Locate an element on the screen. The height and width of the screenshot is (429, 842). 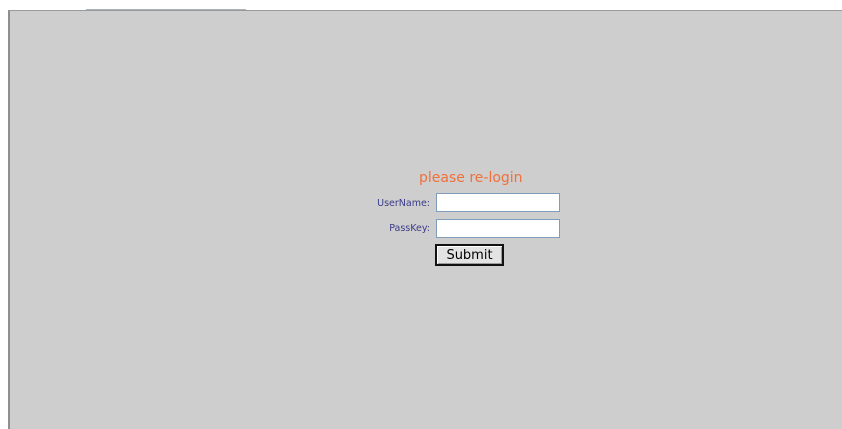
passkey-label: PassKey: is located at coordinates (409, 228).